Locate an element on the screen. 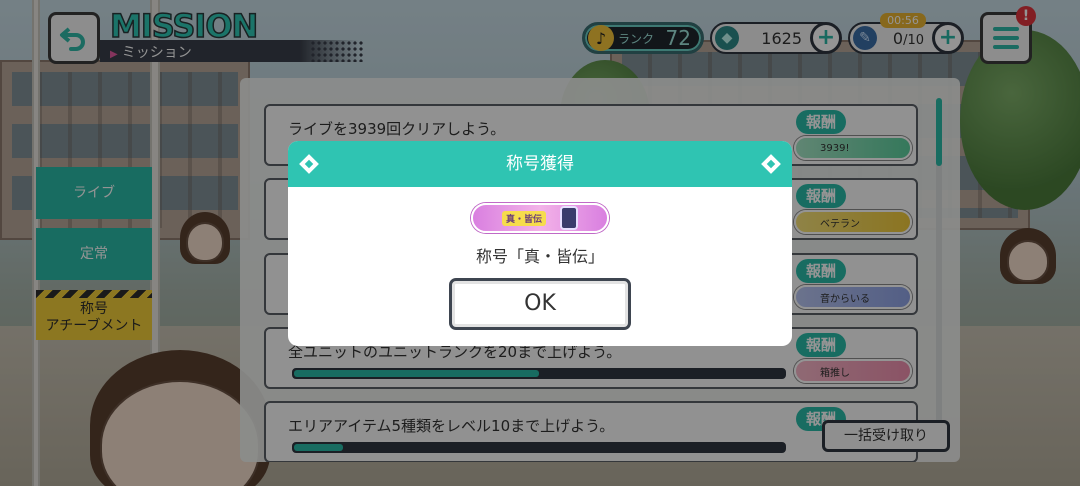  title-plate-icon is located at coordinates (569, 218).